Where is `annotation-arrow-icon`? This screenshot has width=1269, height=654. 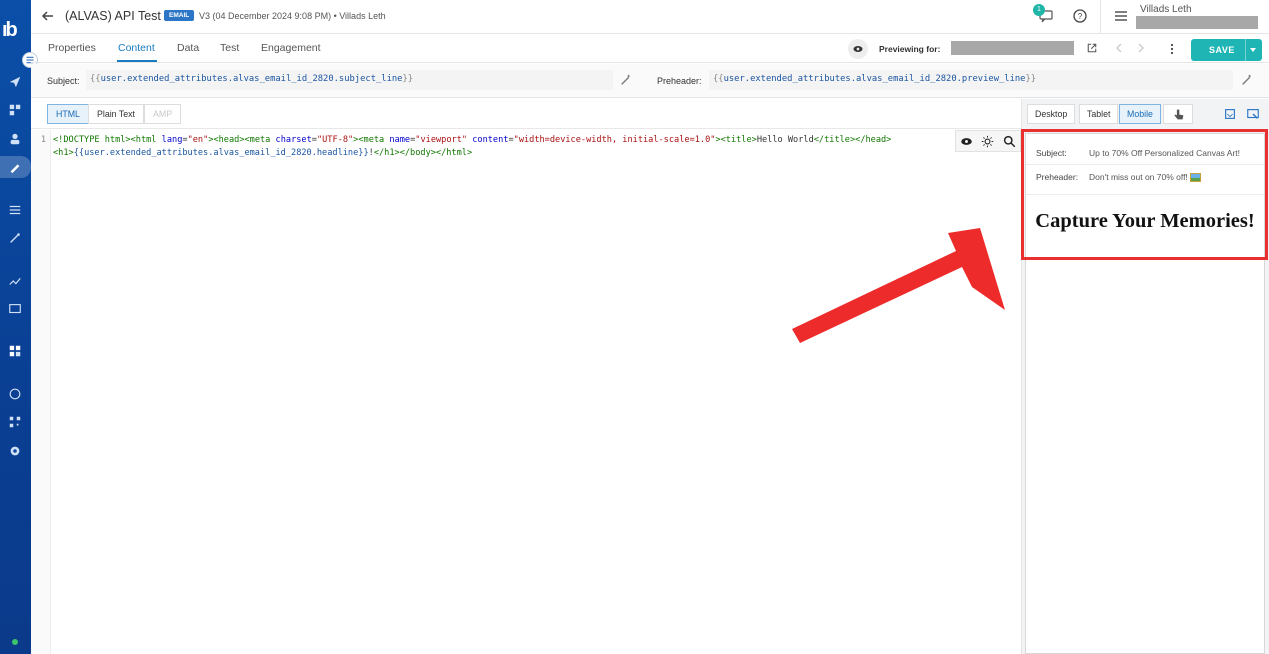 annotation-arrow-icon is located at coordinates (898, 285).